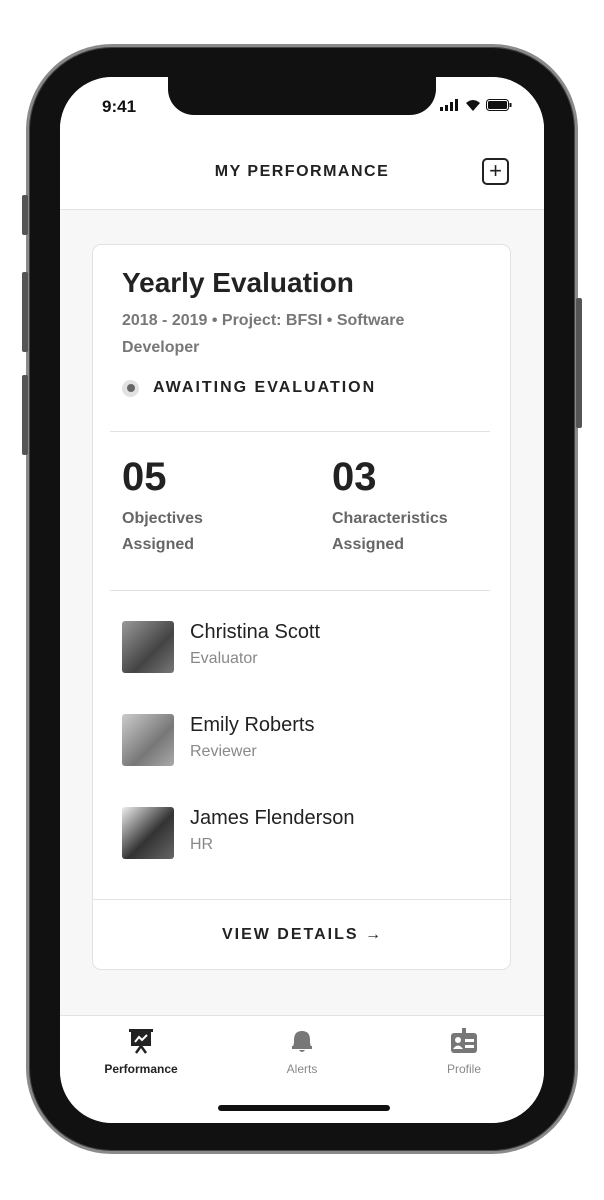 The height and width of the screenshot is (1200, 604). Describe the element at coordinates (238, 833) in the screenshot. I see `person-item: James Flenderson HR` at that location.